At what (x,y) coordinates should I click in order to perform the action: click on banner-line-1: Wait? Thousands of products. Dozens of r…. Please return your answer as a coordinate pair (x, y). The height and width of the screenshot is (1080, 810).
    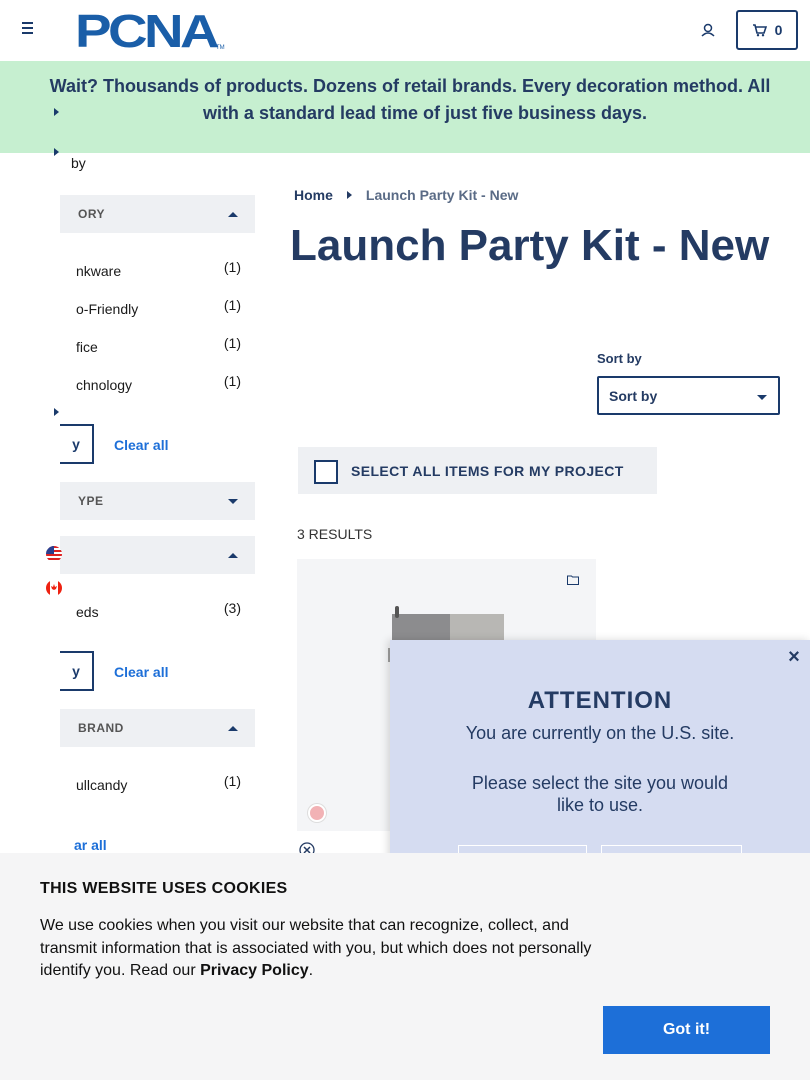
    Looking at the image, I should click on (410, 86).